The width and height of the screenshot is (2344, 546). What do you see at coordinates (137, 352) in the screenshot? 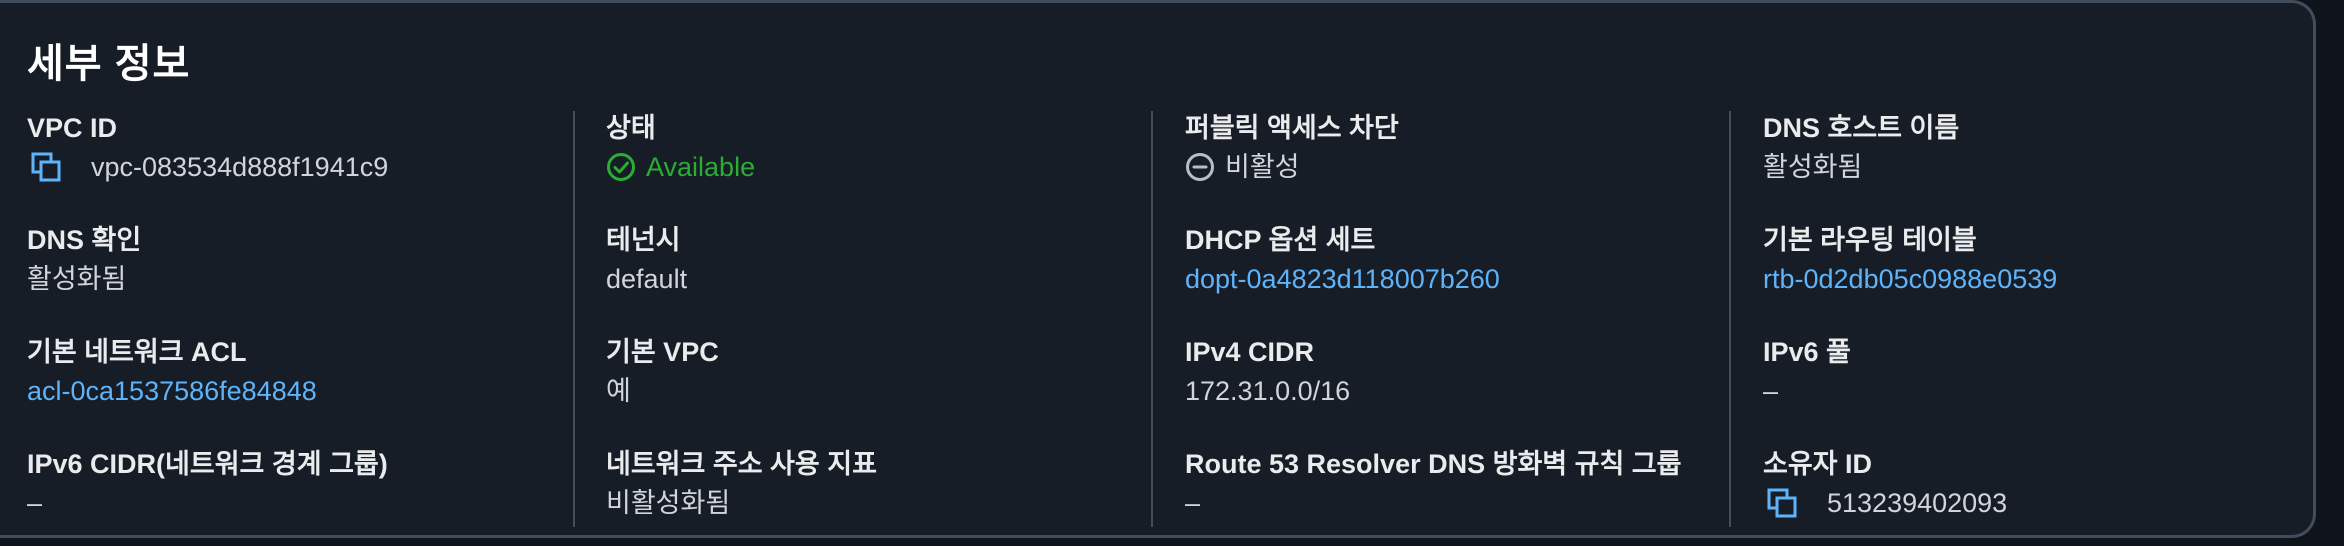
I see `field-label: 기본 네트워크 ACL` at bounding box center [137, 352].